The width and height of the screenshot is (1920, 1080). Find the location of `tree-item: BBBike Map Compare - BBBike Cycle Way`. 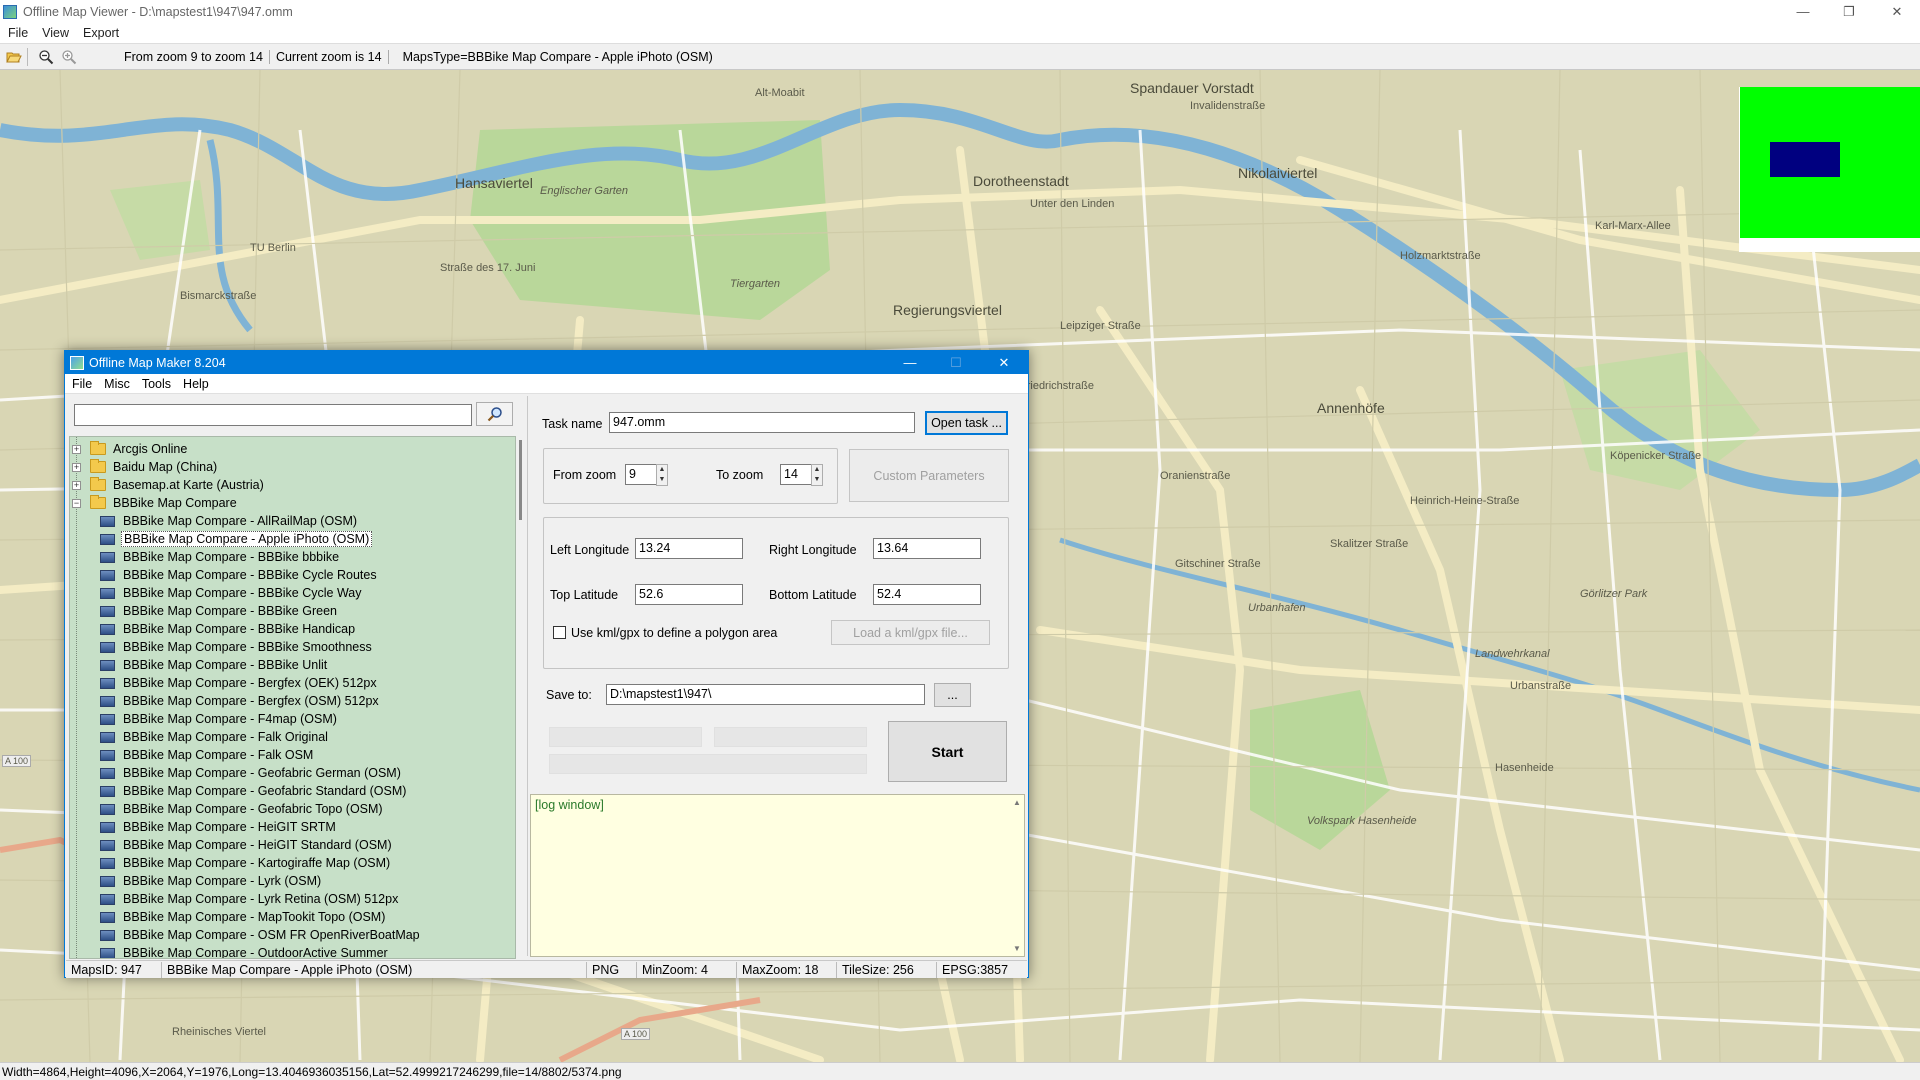

tree-item: BBBike Map Compare - BBBike Cycle Way is located at coordinates (217, 593).